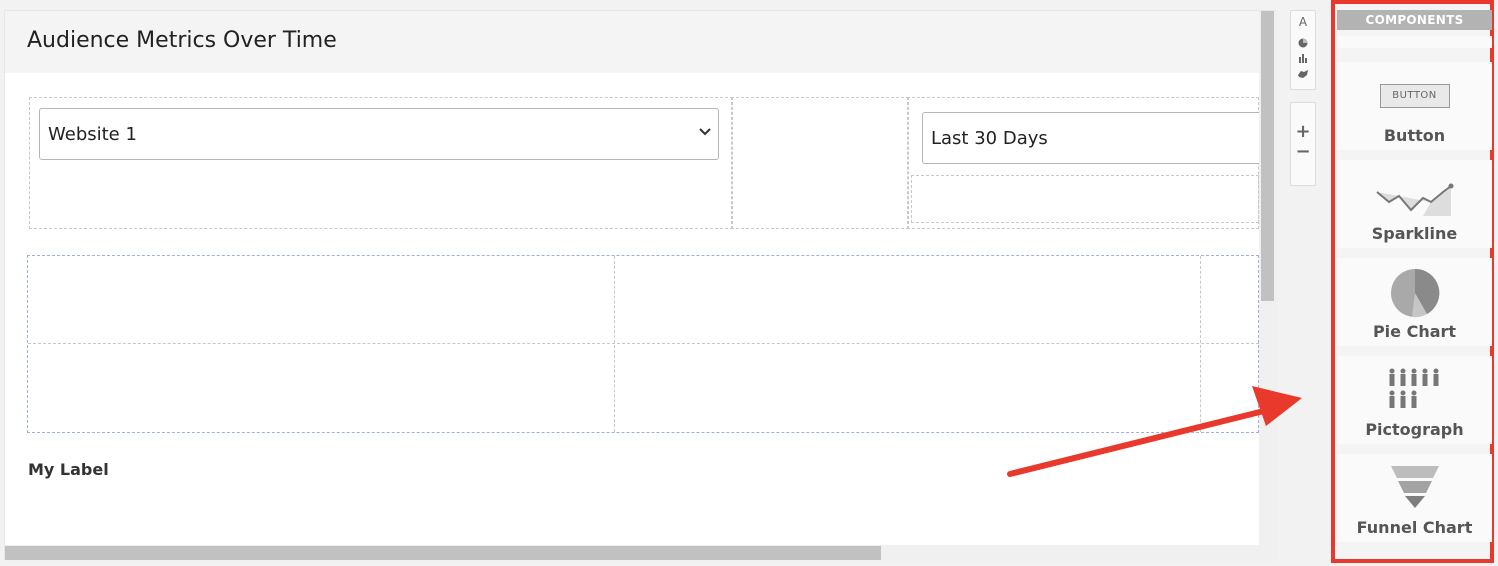  What do you see at coordinates (1303, 131) in the screenshot?
I see `zoom-in-icon: +` at bounding box center [1303, 131].